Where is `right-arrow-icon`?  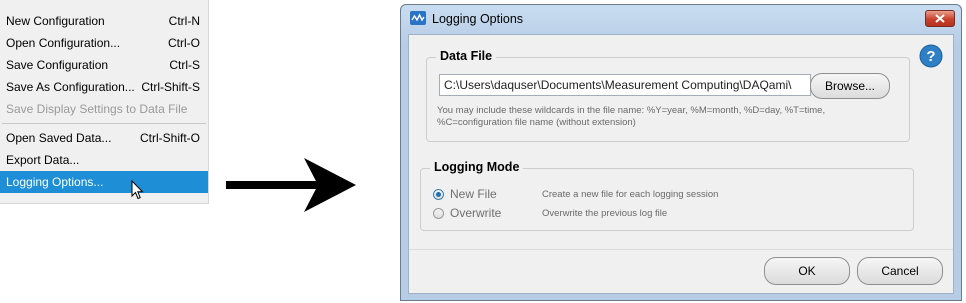 right-arrow-icon is located at coordinates (291, 185).